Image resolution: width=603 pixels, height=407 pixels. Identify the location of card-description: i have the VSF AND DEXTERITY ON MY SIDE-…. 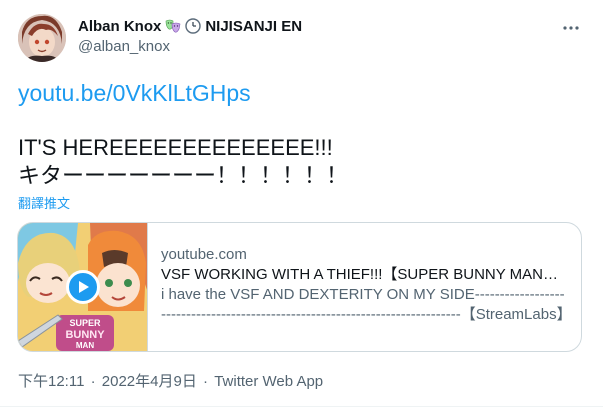
(365, 304).